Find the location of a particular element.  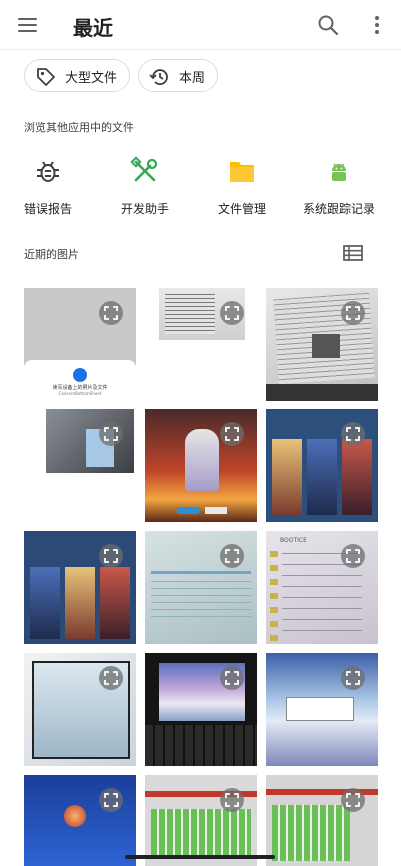

tool-icons is located at coordinates (274, 596).